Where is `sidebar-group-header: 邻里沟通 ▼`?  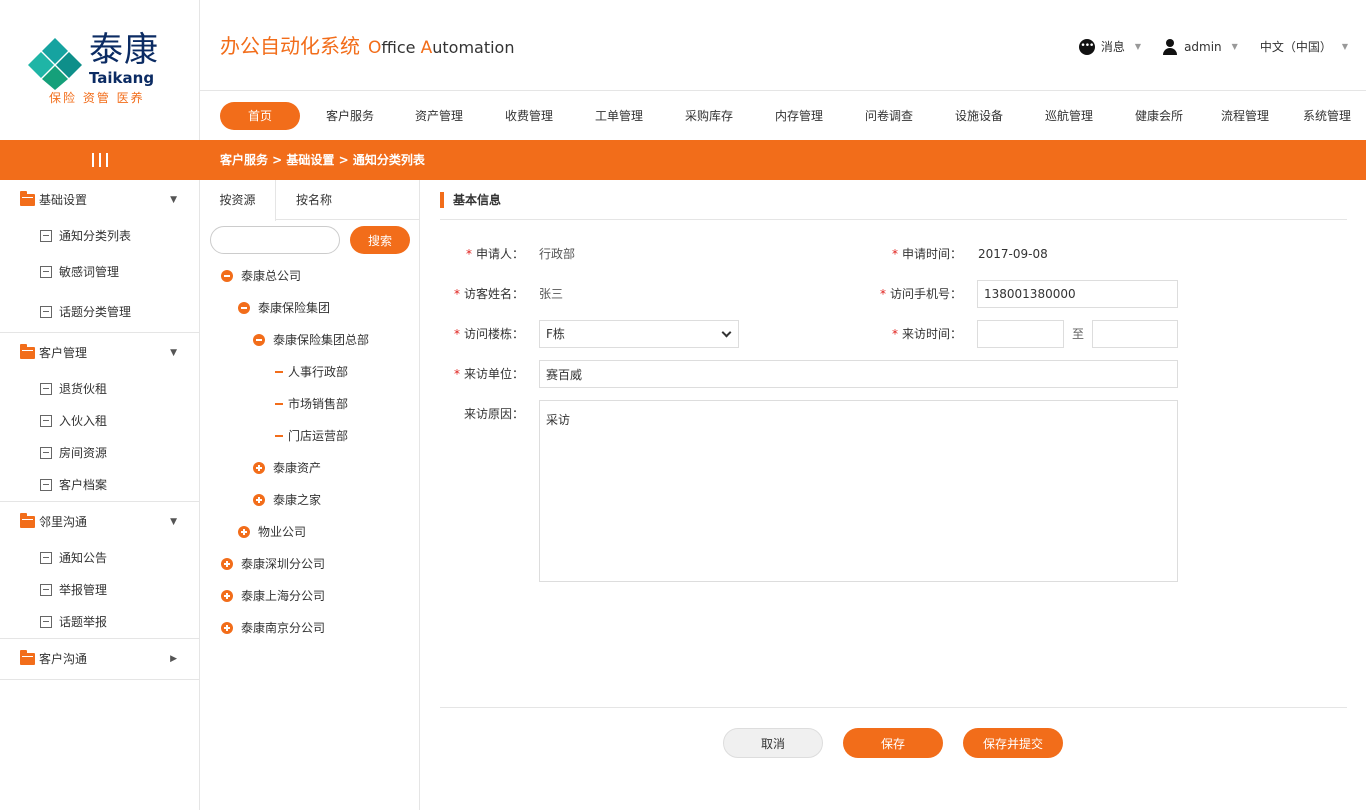
sidebar-group-header: 邻里沟通 ▼ is located at coordinates (99, 522).